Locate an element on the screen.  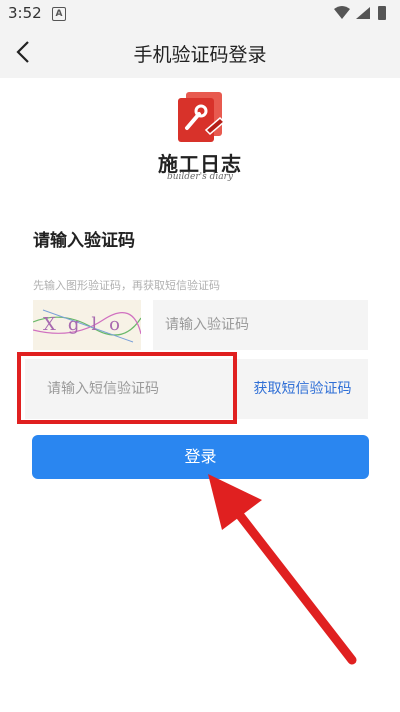
notification-icon: A is located at coordinates (59, 14).